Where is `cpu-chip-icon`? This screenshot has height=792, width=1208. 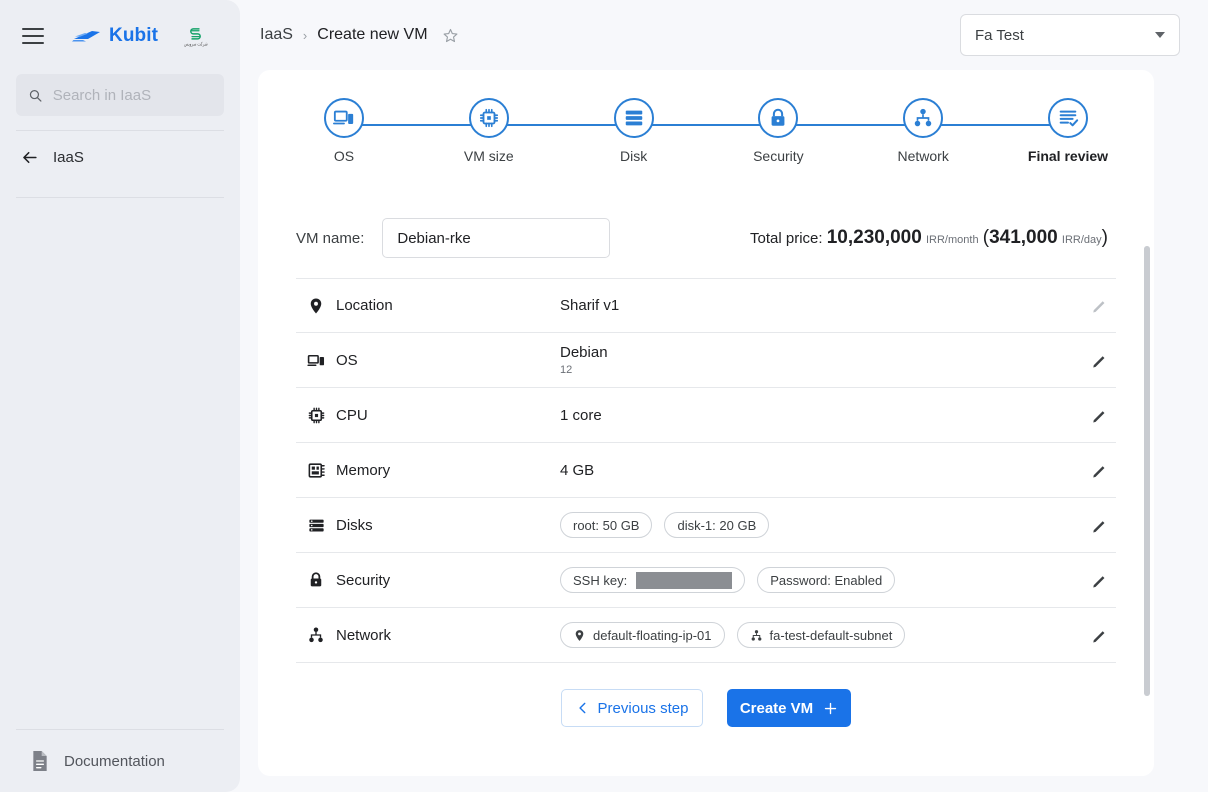 cpu-chip-icon is located at coordinates (488, 118).